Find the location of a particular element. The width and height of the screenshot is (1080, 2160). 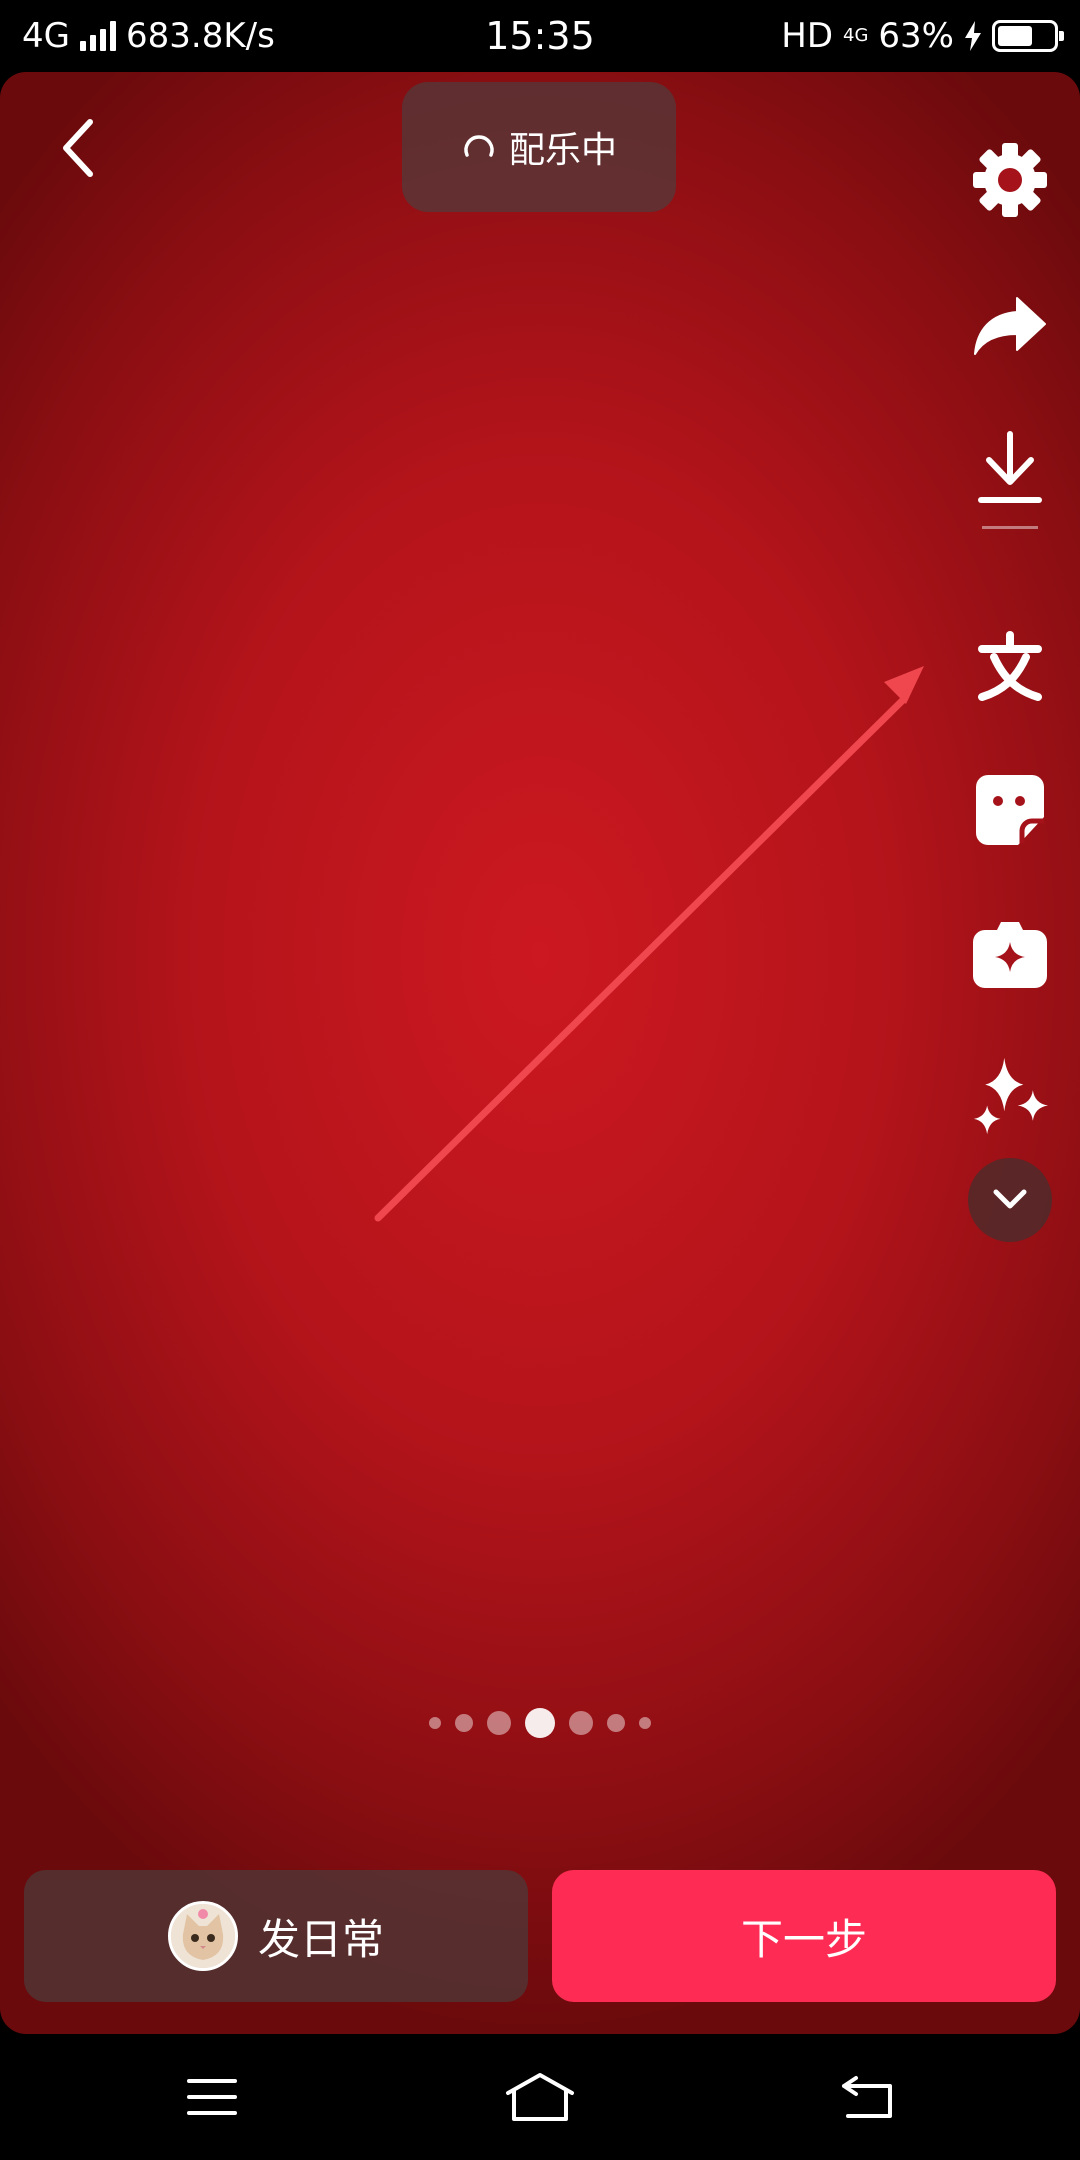

battery-fill is located at coordinates (1015, 36).